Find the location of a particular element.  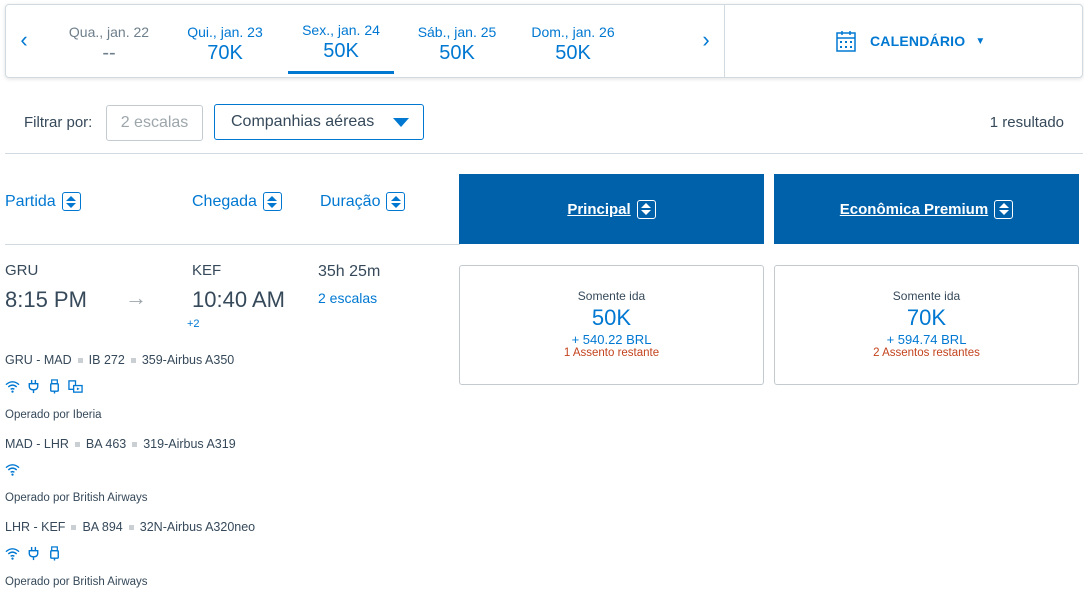

seats-remaining: 1 Assento restante is located at coordinates (611, 353).